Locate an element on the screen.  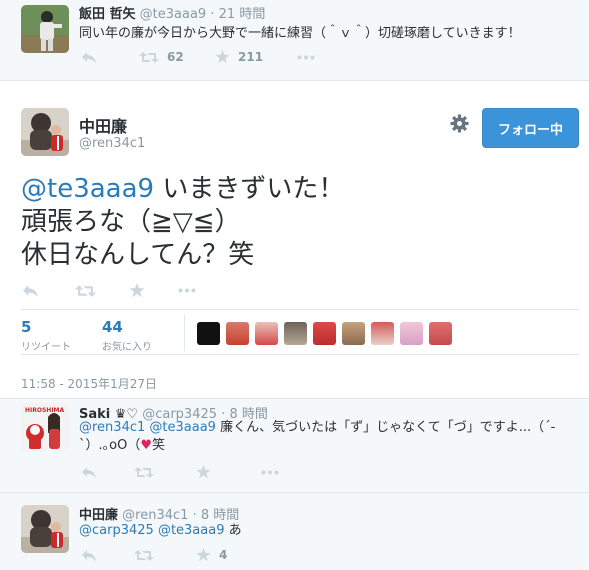
tweet-text-body: あ is located at coordinates (233, 530).